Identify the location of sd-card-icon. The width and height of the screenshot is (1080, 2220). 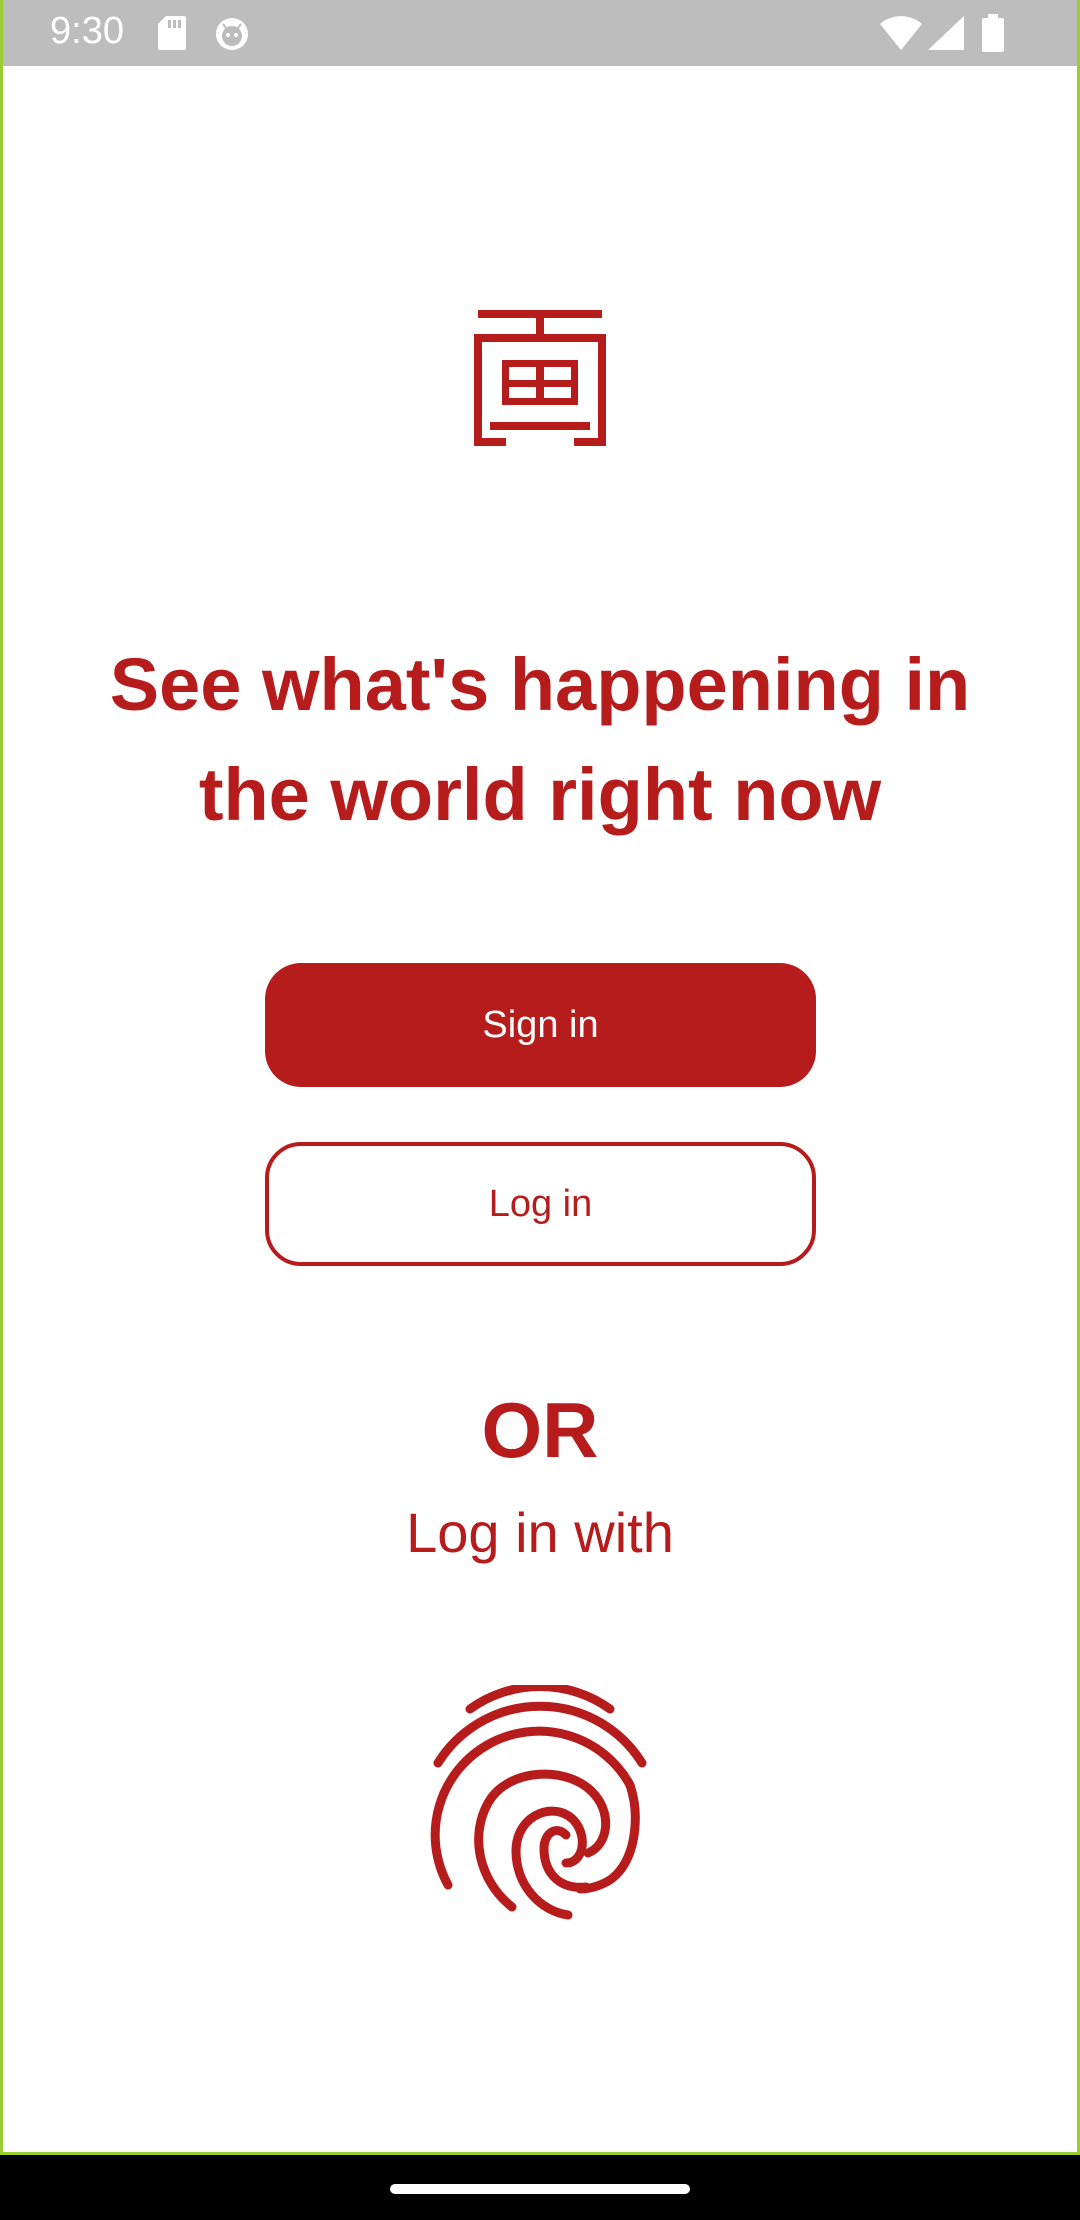
(172, 33).